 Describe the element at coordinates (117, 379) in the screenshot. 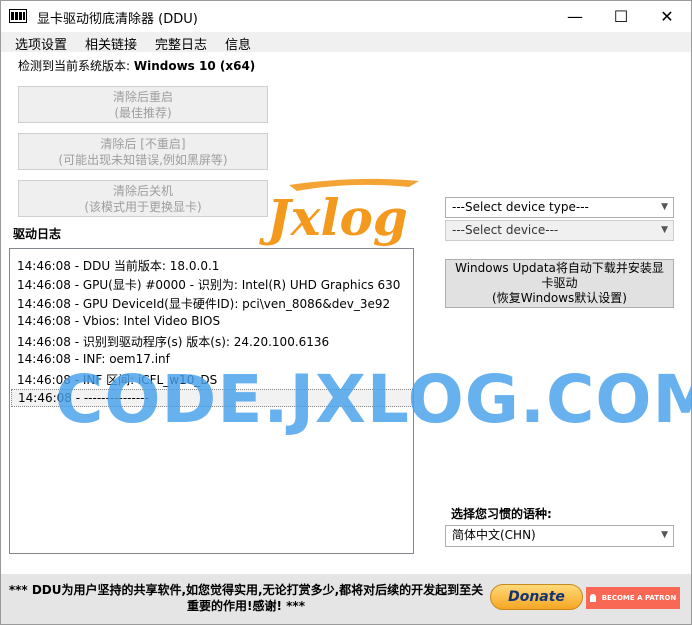

I see `log-line: 14:46:08 - INF 区间: iCFL_w10_DS` at that location.